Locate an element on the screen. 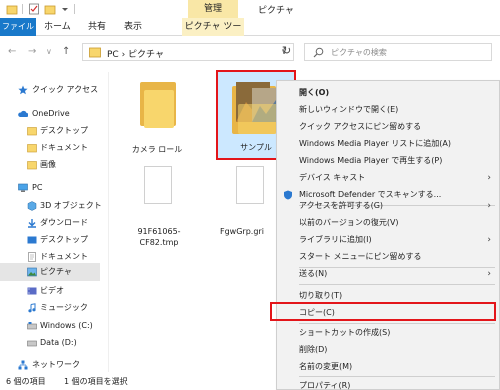 Image resolution: width=500 pixels, height=390 pixels. nav-downloads: ダウンロード is located at coordinates (50, 223).